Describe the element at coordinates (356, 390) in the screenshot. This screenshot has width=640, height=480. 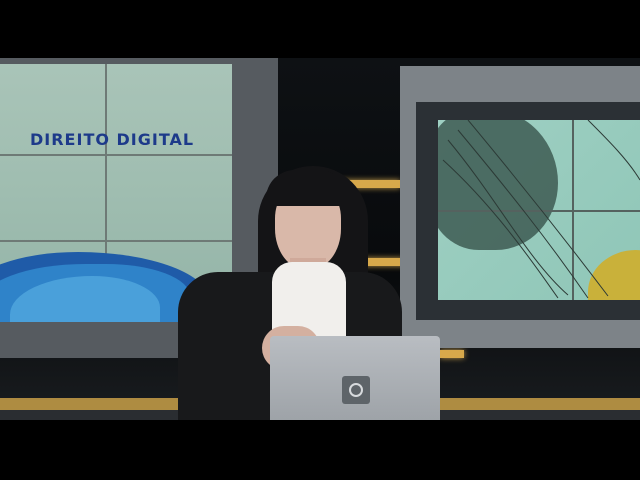
I see `channel-logo-icon` at that location.